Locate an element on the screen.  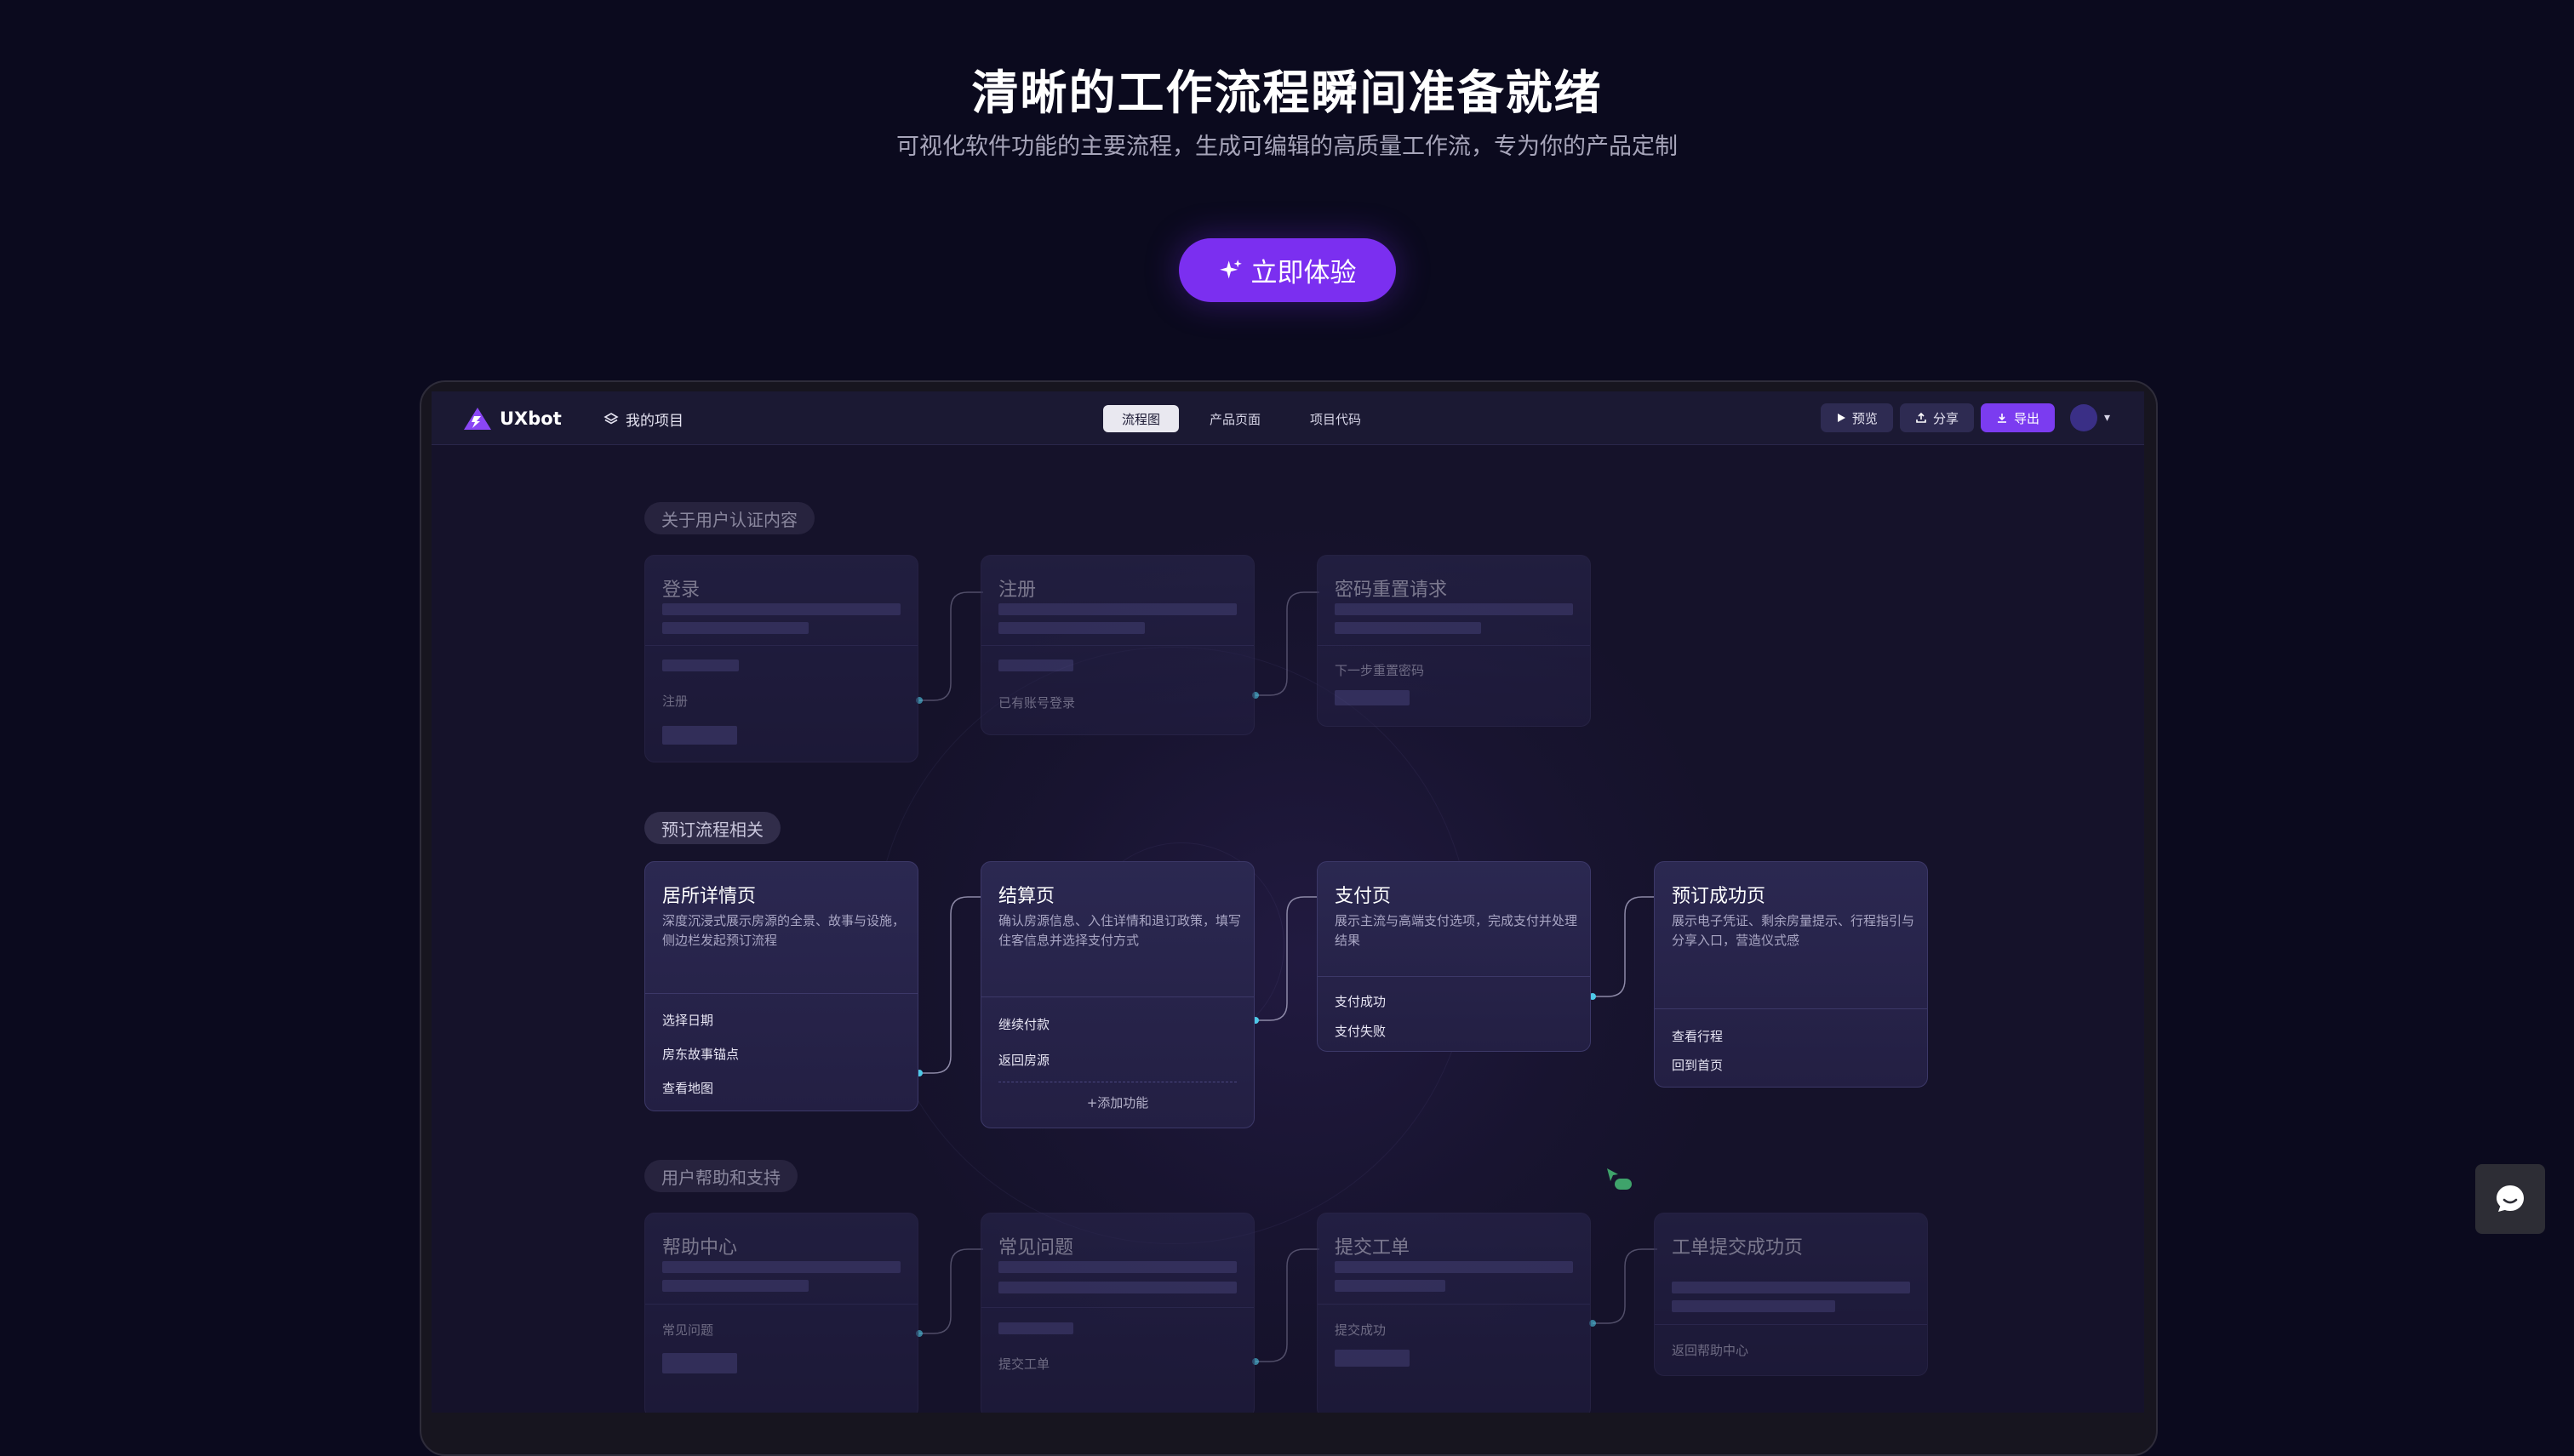
card-action-item: 支付失败 is located at coordinates (1360, 1031).